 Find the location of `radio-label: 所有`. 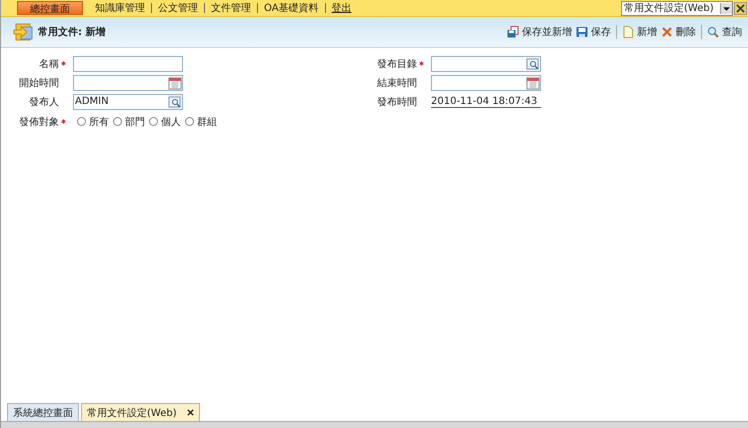

radio-label: 所有 is located at coordinates (99, 122).